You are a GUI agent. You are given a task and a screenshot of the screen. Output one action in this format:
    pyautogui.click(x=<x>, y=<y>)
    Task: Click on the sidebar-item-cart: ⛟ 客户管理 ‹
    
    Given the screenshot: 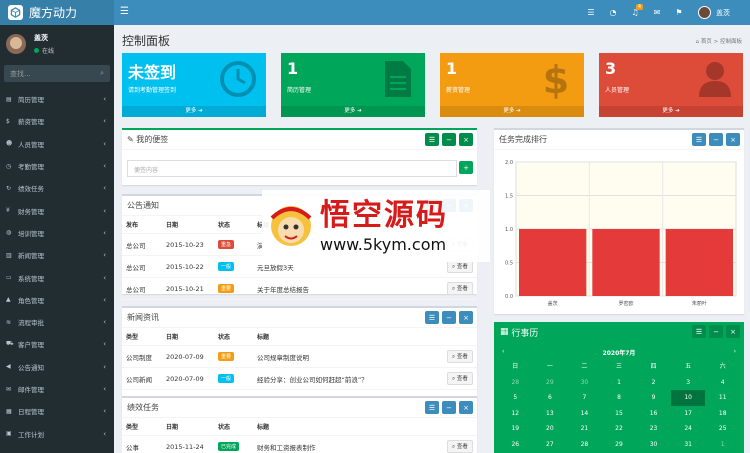 What is the action you would take?
    pyautogui.click(x=57, y=344)
    